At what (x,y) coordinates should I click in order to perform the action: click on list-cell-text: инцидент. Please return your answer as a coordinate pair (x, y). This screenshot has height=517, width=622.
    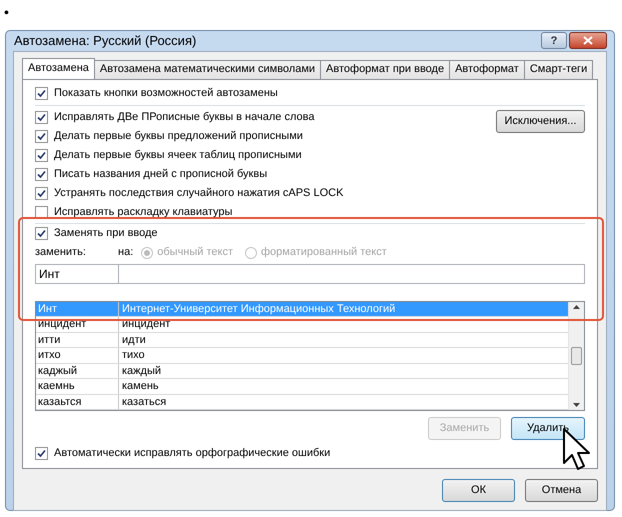
    Looking at the image, I should click on (146, 324).